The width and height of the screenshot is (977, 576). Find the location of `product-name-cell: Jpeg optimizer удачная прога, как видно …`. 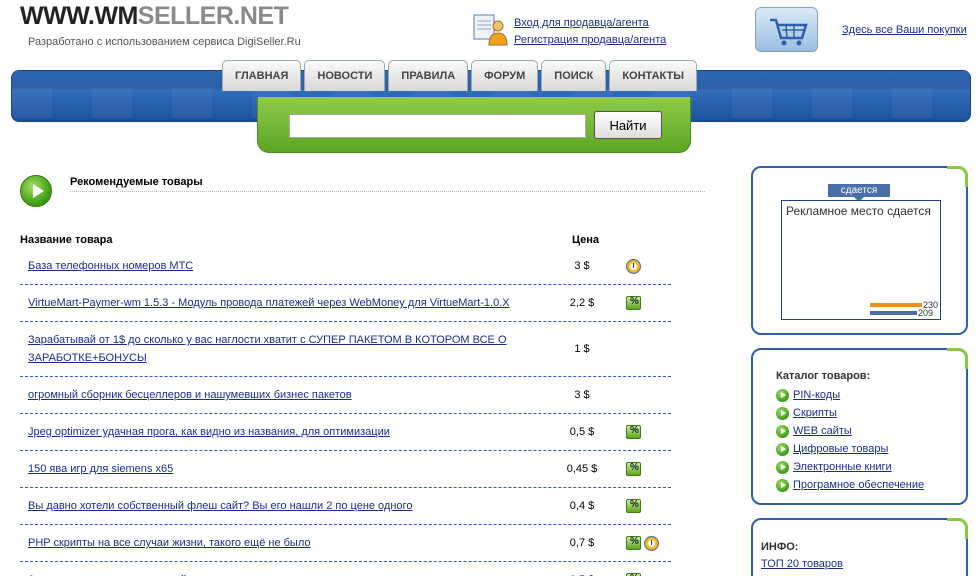

product-name-cell: Jpeg optimizer удачная прога, как видно … is located at coordinates (284, 432).